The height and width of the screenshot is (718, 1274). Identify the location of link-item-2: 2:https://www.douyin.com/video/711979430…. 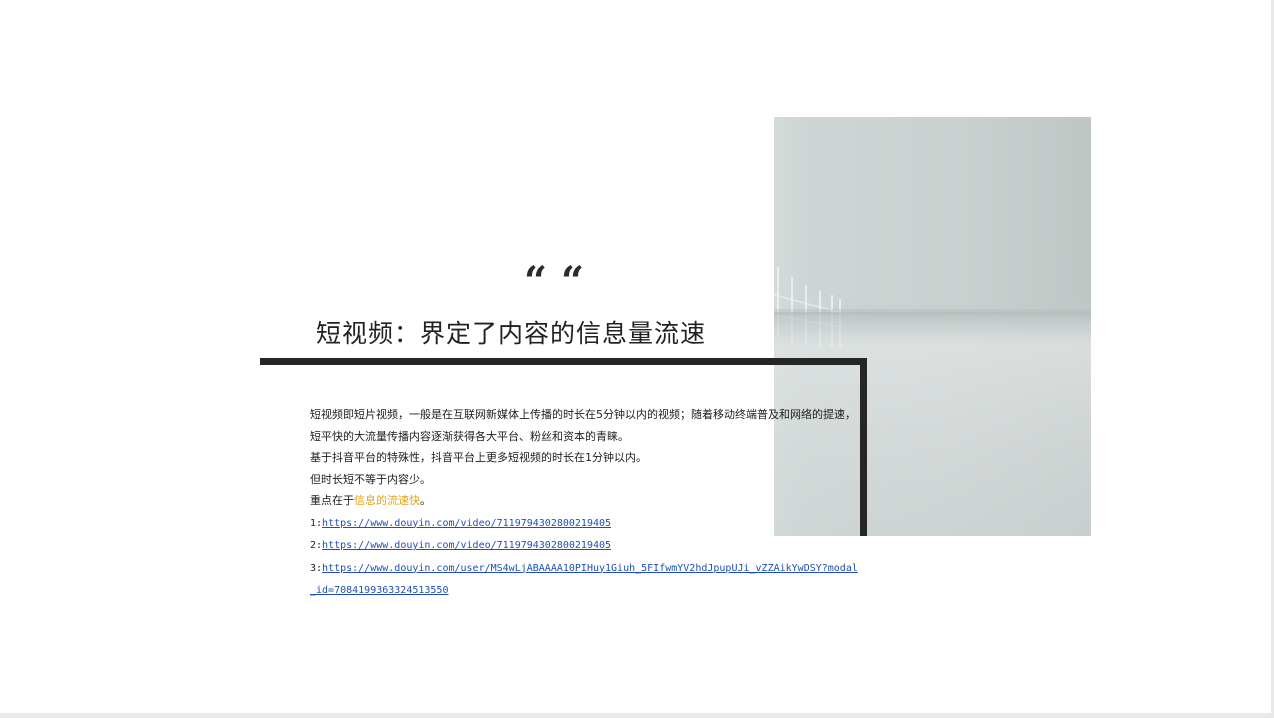
(584, 545).